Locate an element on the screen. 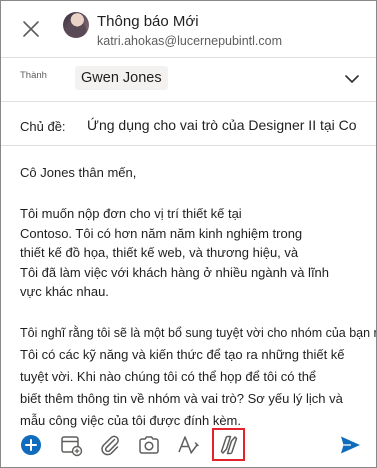 This screenshot has width=377, height=468. format-text-icon is located at coordinates (188, 445).